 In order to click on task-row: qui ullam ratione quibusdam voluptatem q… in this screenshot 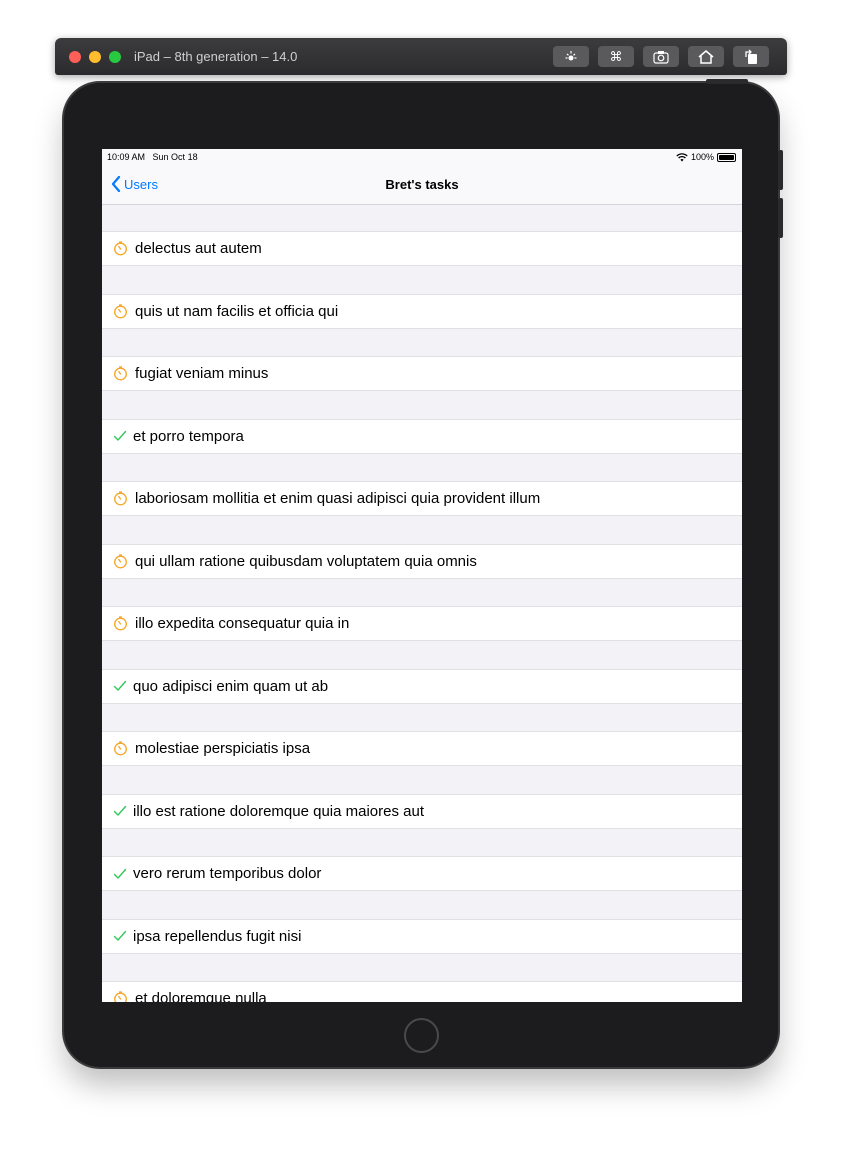, I will do `click(422, 561)`.